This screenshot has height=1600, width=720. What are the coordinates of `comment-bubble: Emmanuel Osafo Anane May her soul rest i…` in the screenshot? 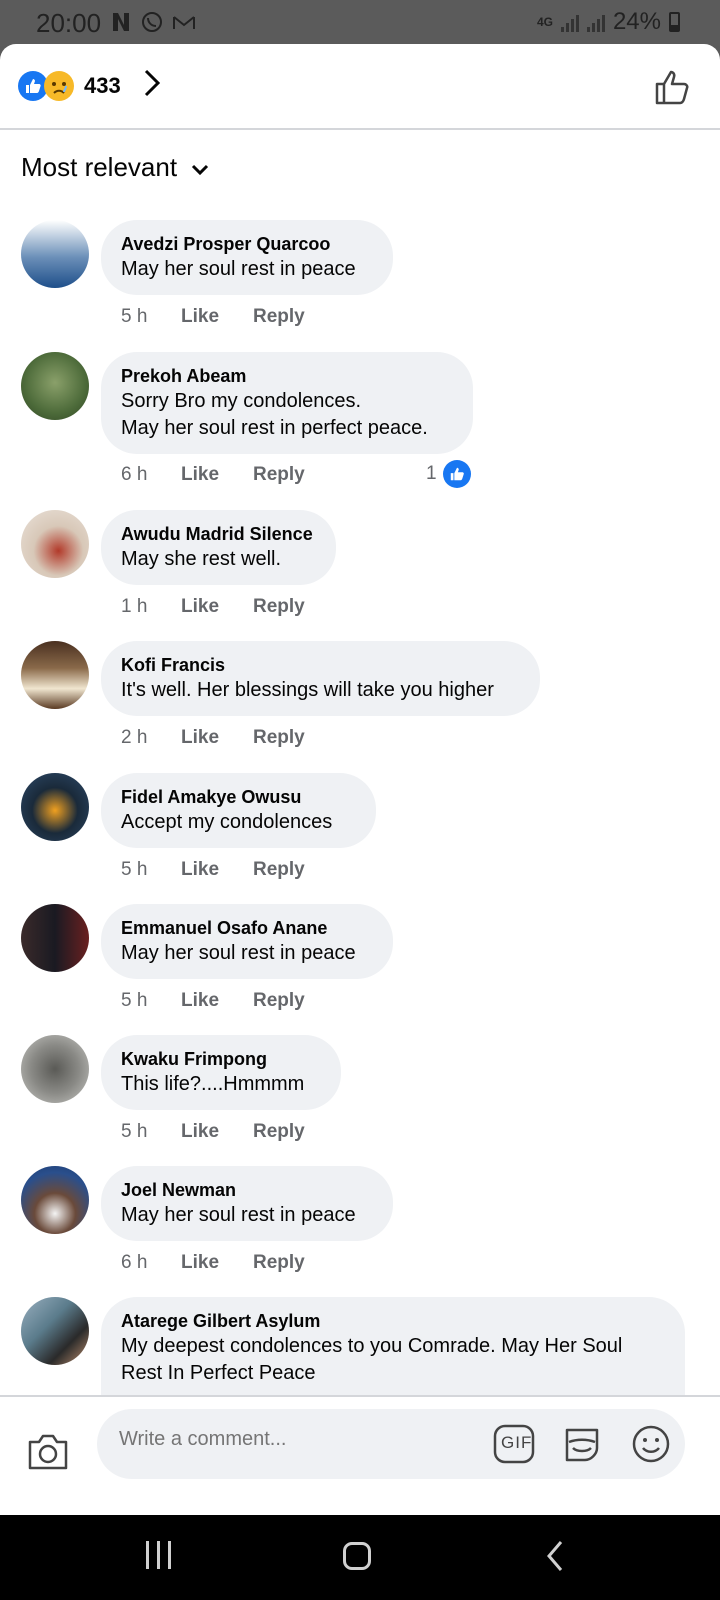 It's located at (247, 941).